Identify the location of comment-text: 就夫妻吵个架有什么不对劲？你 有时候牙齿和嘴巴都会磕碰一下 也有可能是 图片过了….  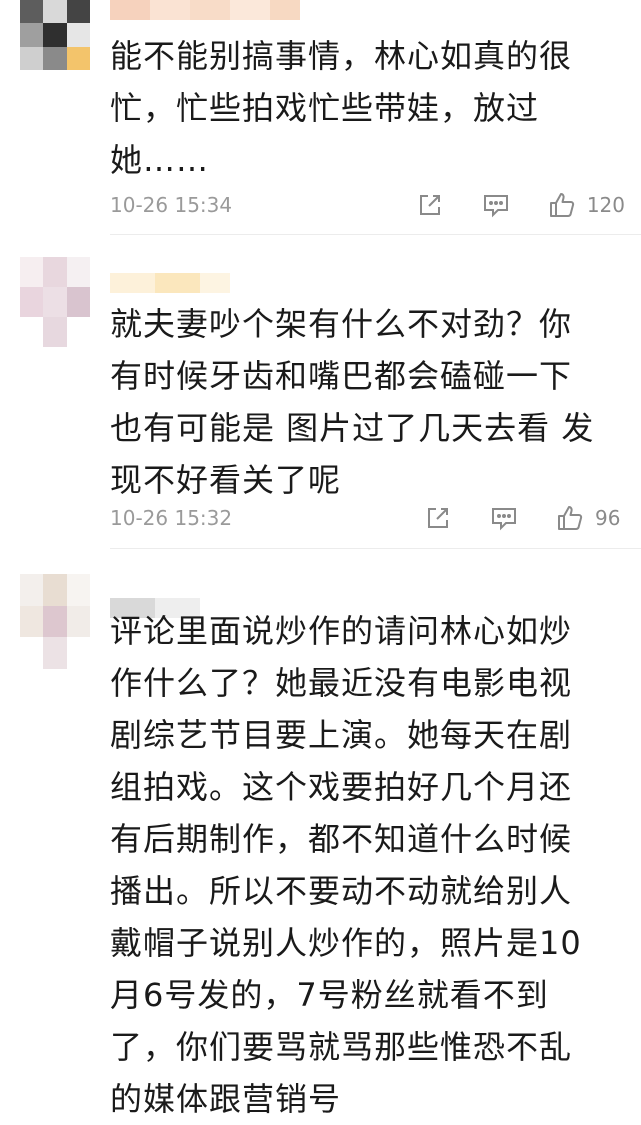
(352, 402).